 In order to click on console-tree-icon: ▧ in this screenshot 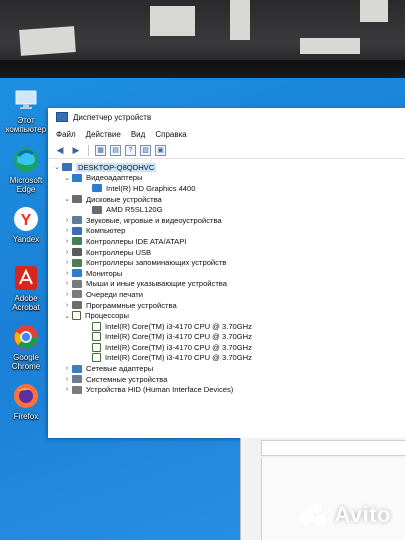, I will do `click(145, 150)`.